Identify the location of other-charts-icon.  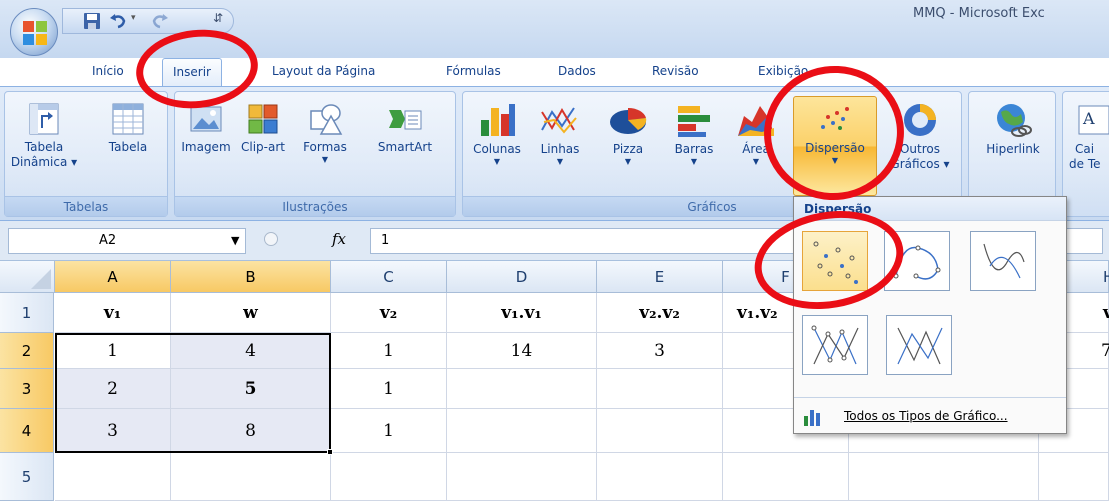
(920, 120).